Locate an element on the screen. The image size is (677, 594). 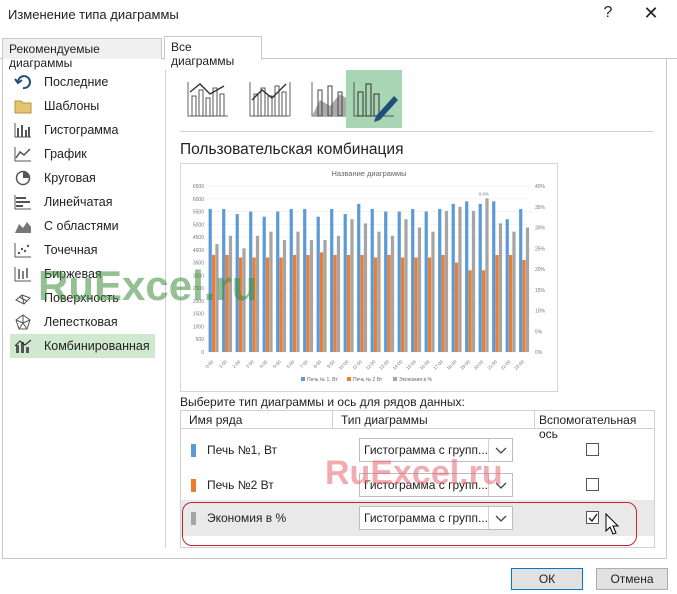
x-tick-label: 15:00 is located at coordinates (411, 365).